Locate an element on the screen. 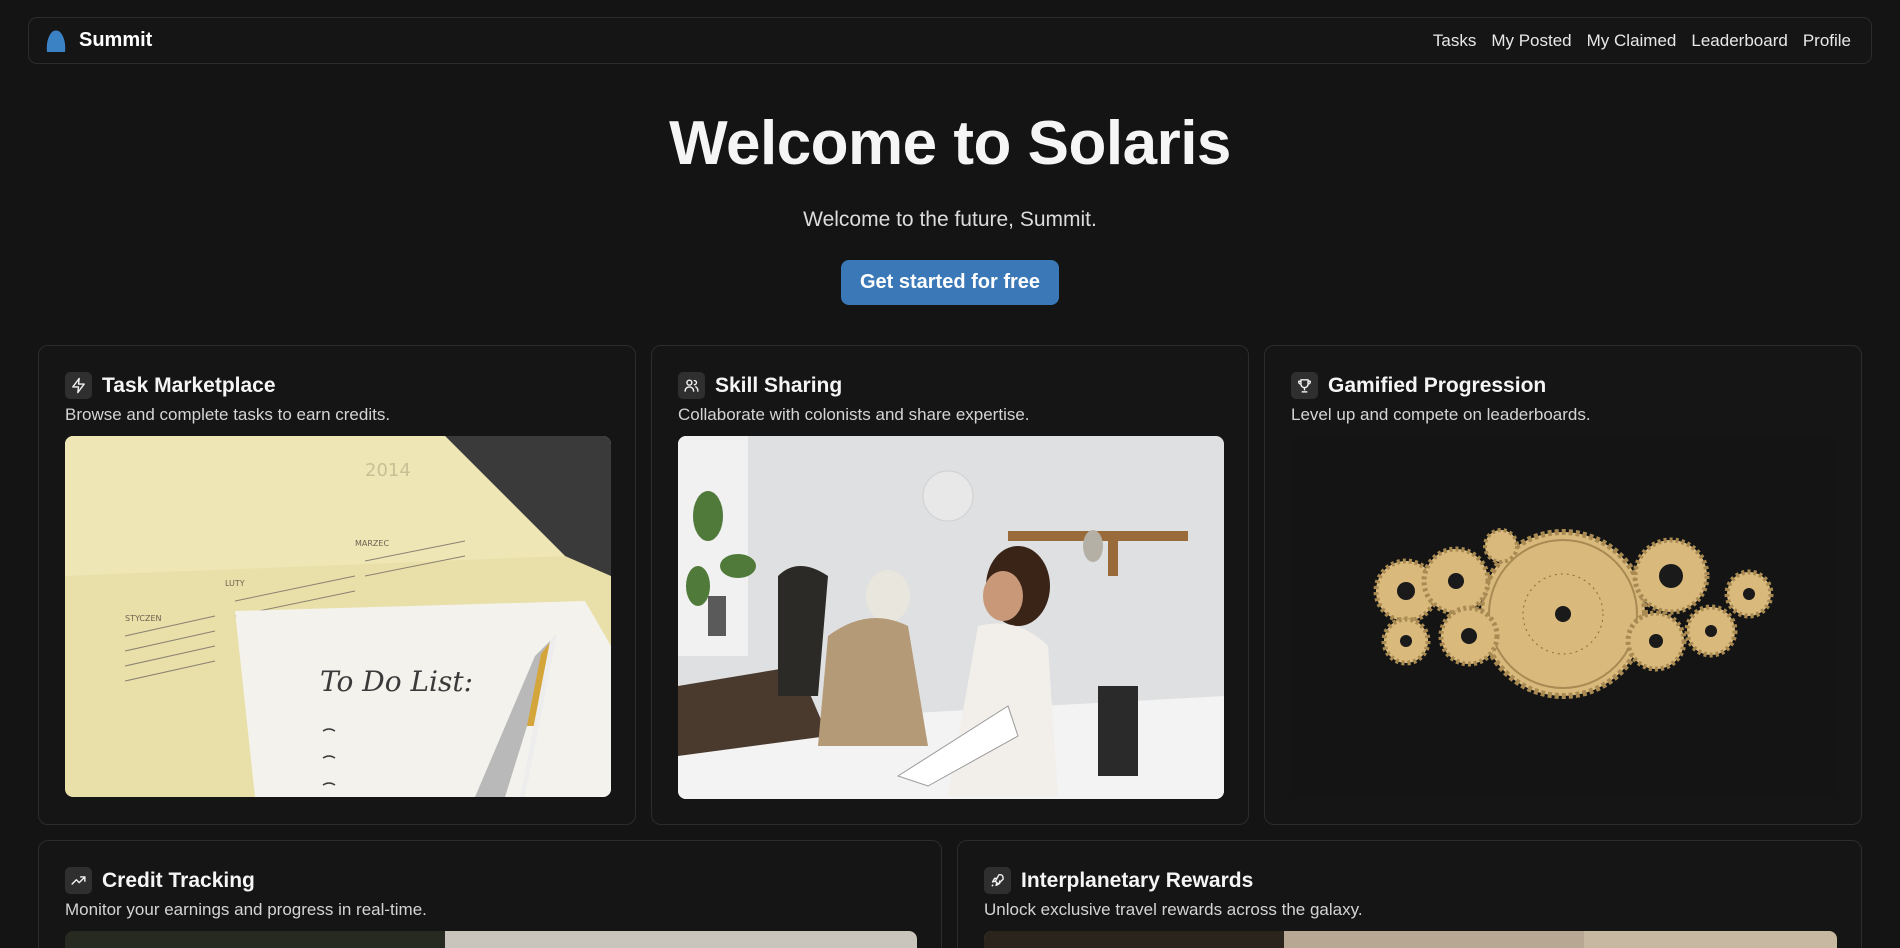 Image resolution: width=1900 pixels, height=948 pixels. hero-subtitle: Welcome to the future, Summit. is located at coordinates (950, 219).